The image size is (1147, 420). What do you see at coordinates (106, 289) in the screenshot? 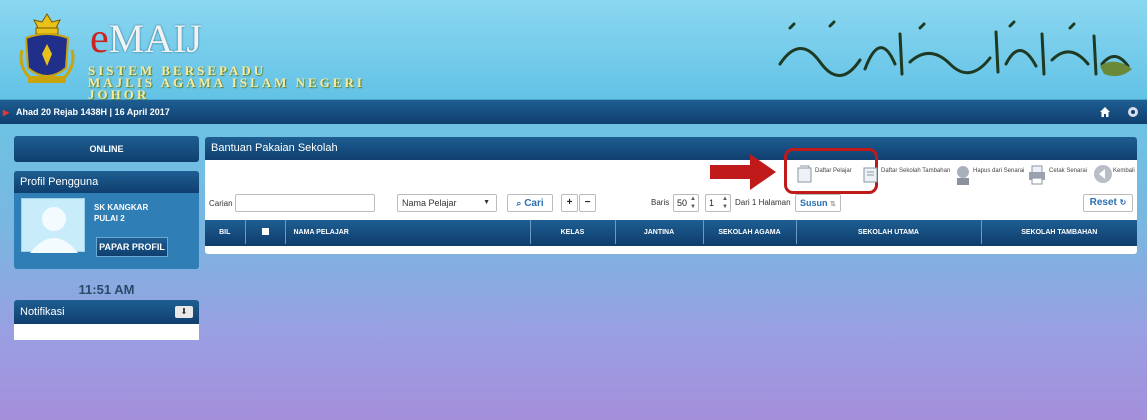
I see `clock: 11:51 AM` at bounding box center [106, 289].